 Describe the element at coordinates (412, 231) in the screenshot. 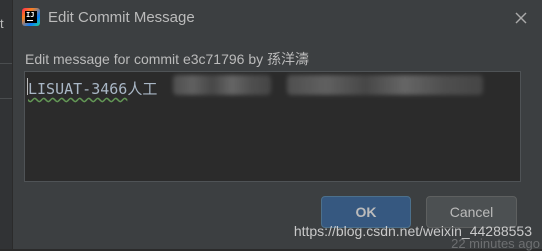

I see `watermark-text: https://blog.csdn.net/weixin_44288553` at that location.